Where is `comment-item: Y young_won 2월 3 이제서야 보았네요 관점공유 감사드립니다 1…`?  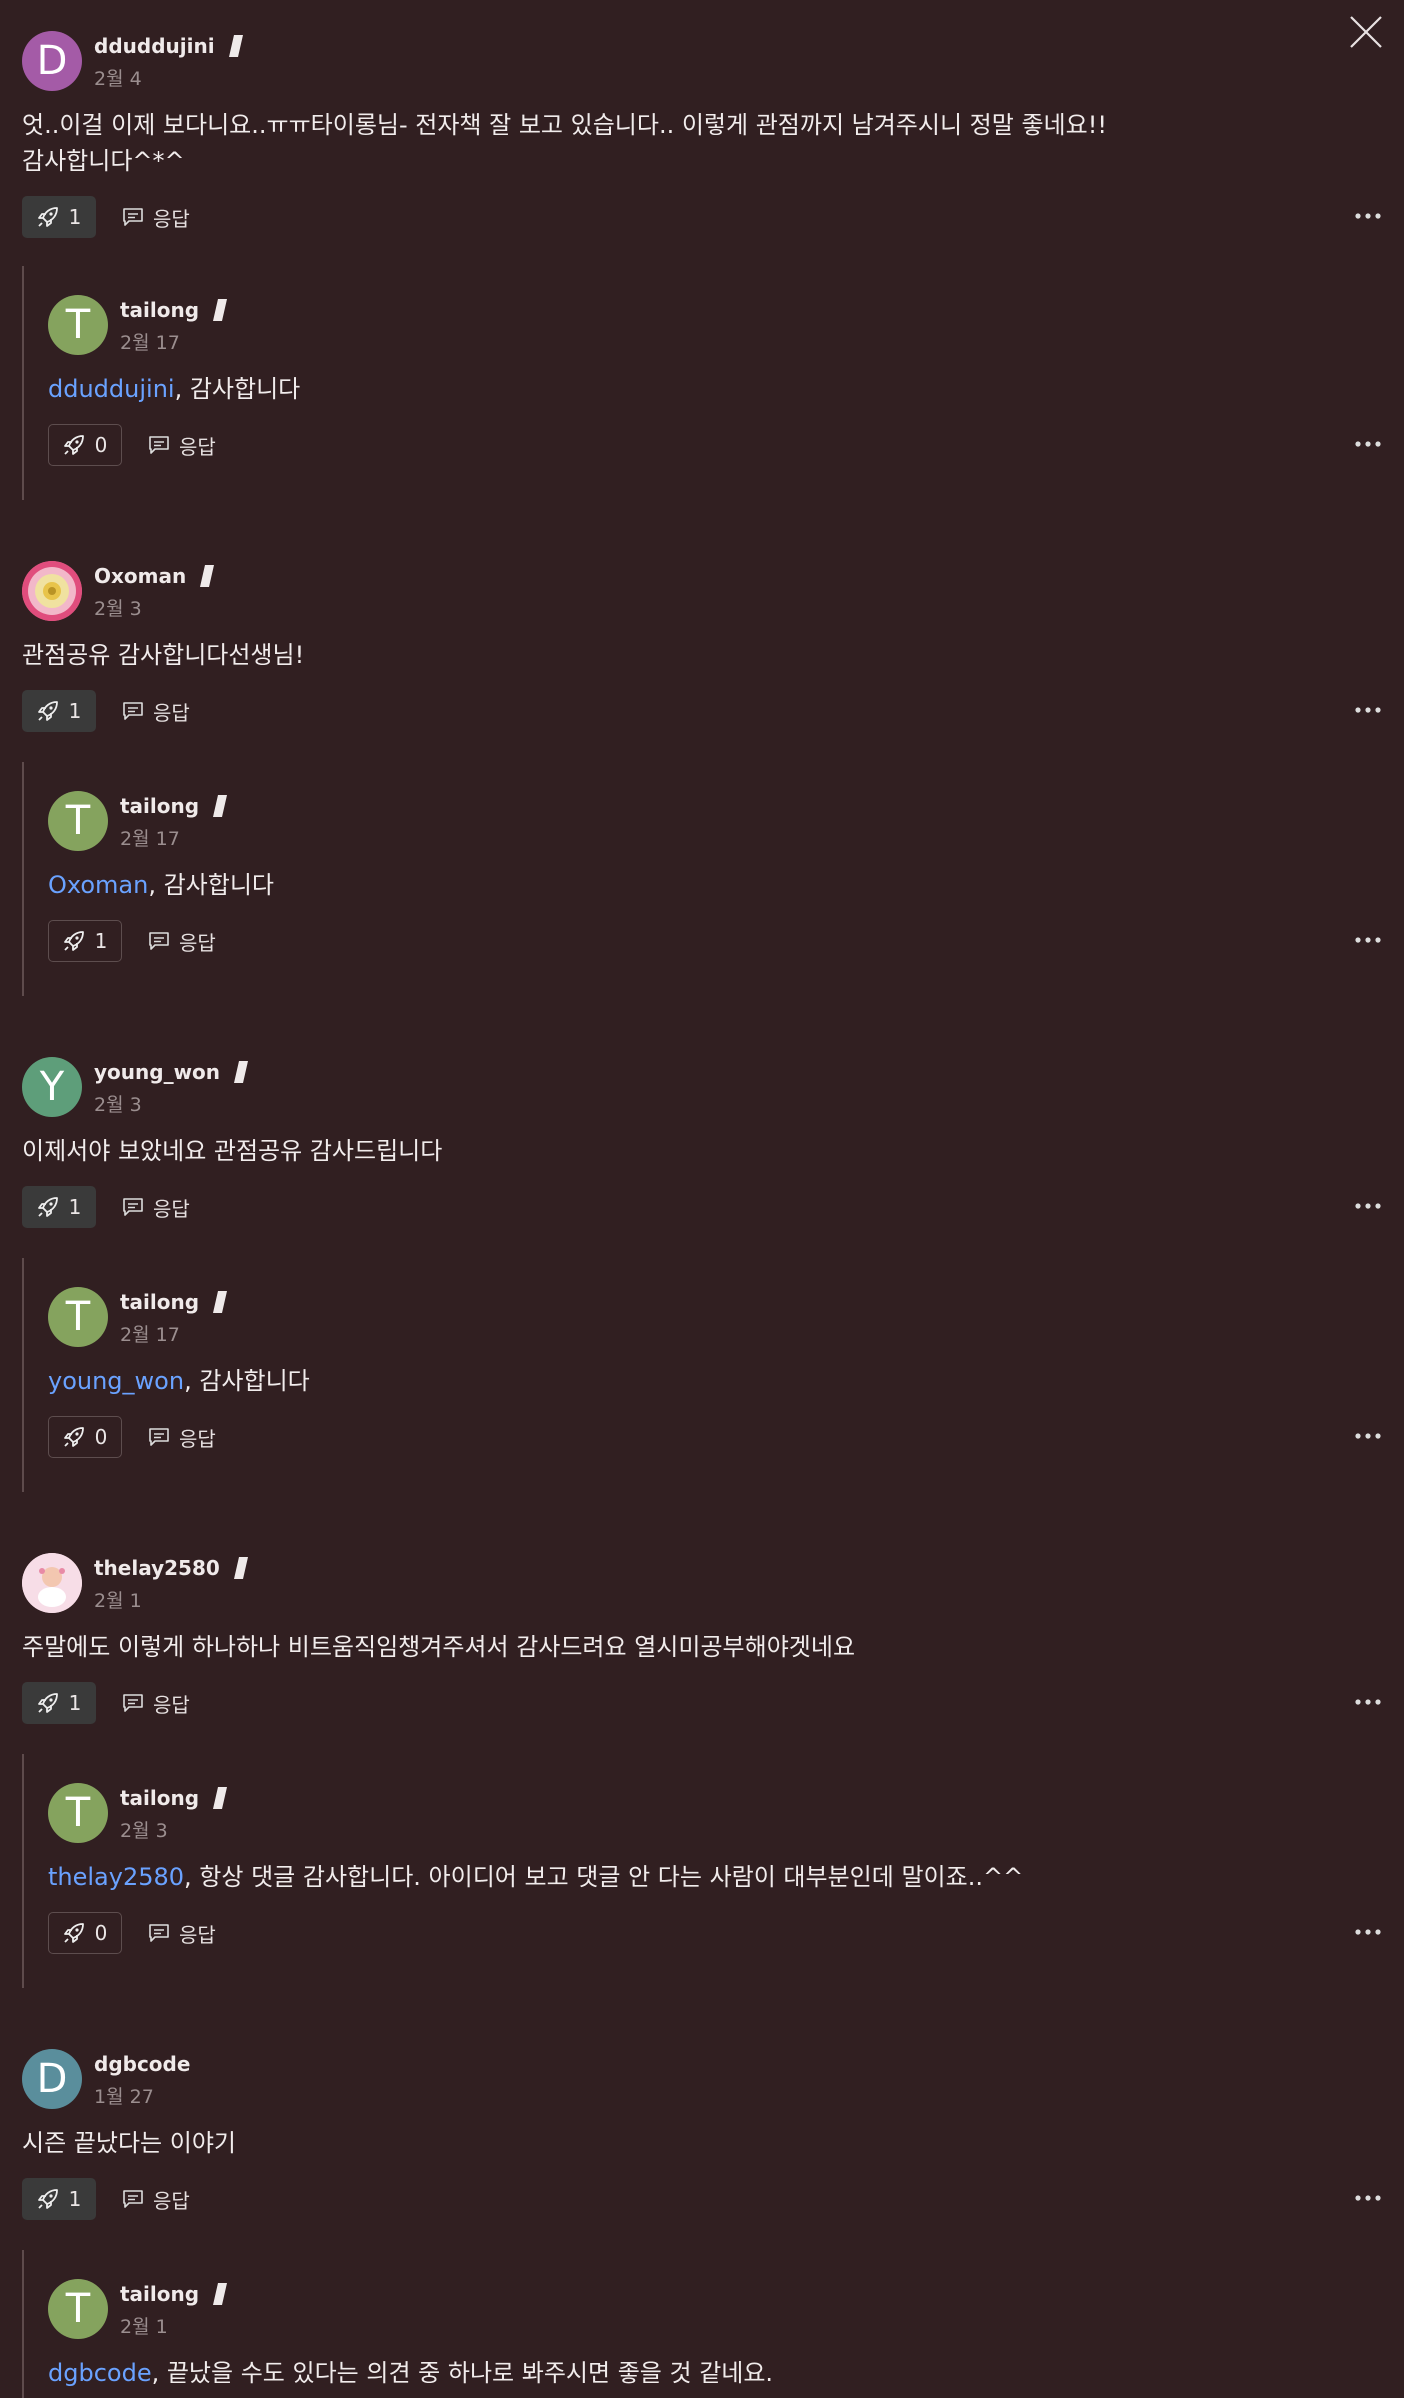
comment-item: Y young_won 2월 3 이제서야 보았네요 관점공유 감사드립니다 1… is located at coordinates (702, 1143).